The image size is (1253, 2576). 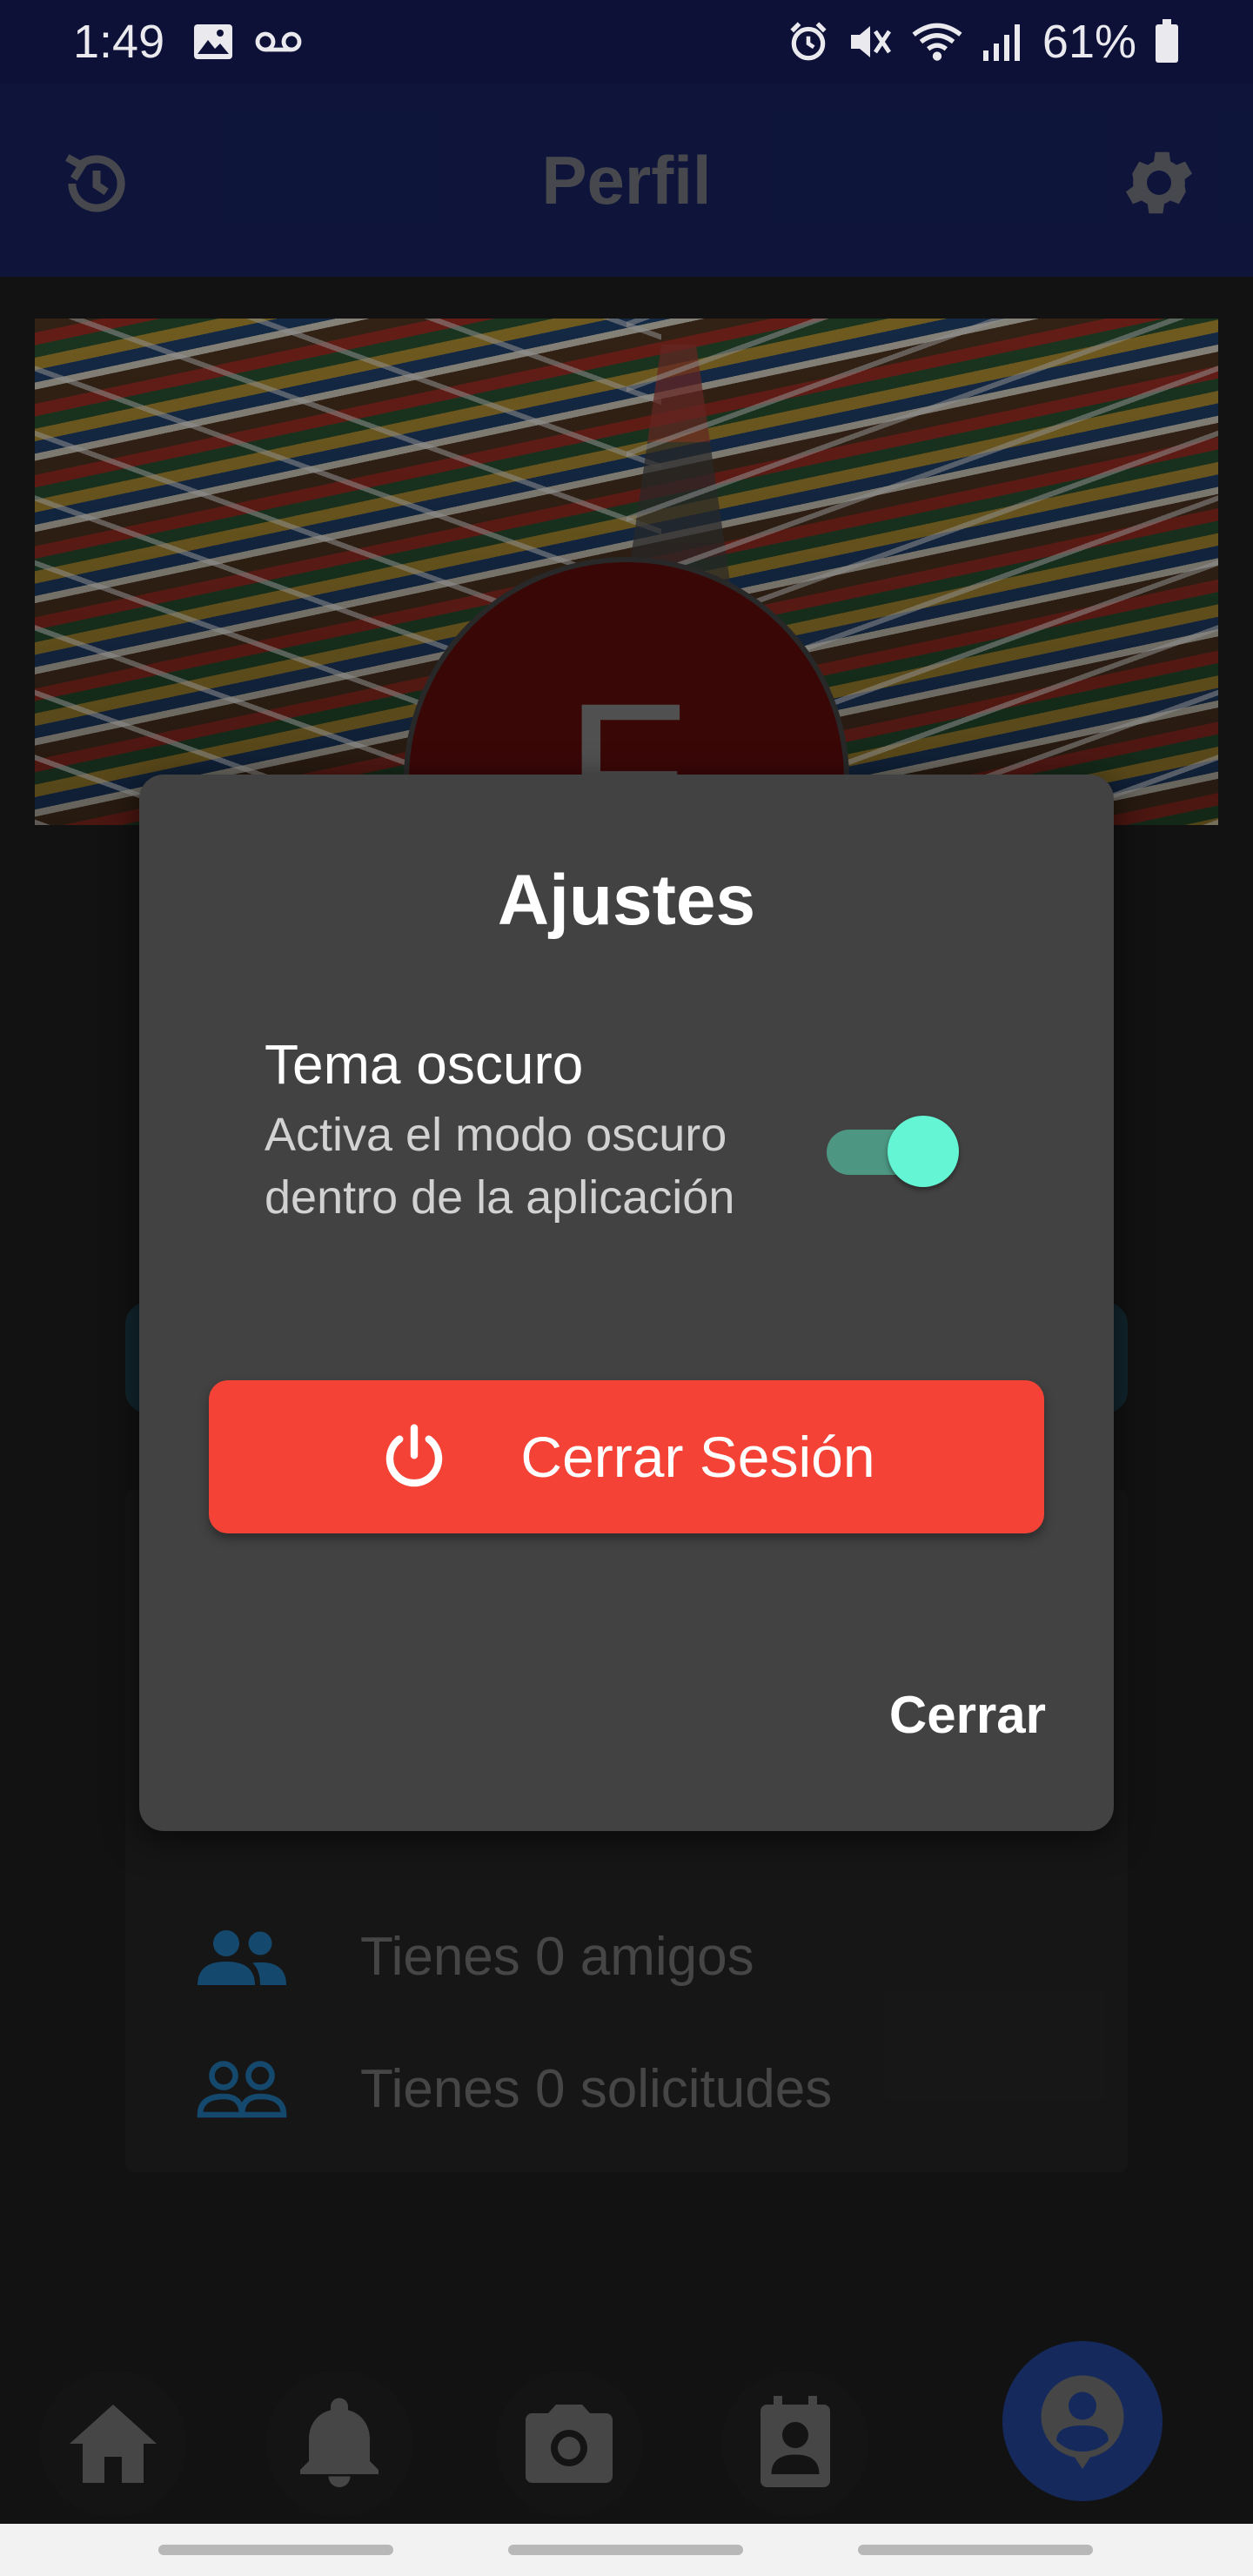 I want to click on system-navigation-bar, so click(x=626, y=2550).